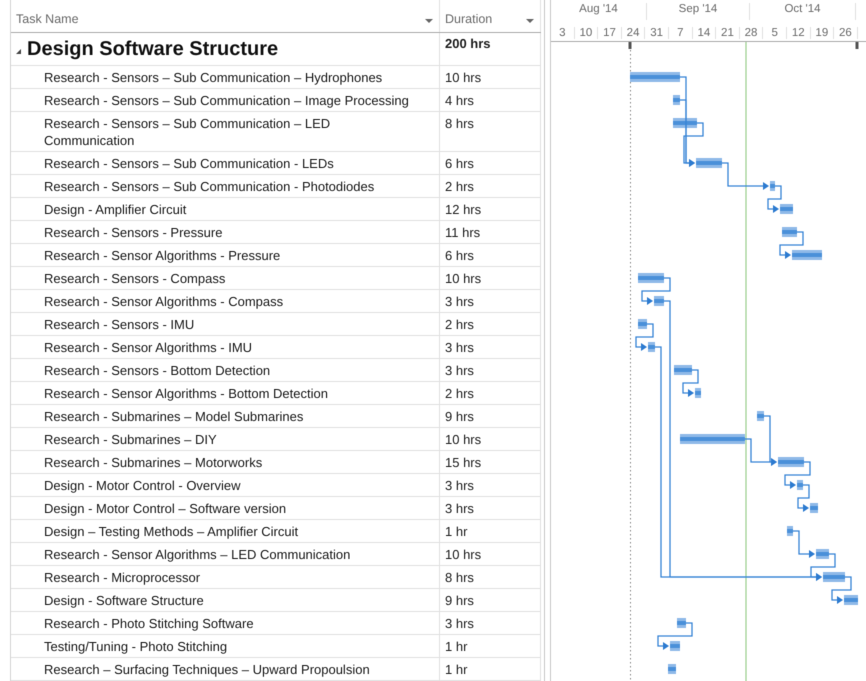 This screenshot has height=681, width=866. Describe the element at coordinates (798, 33) in the screenshot. I see `week-label: 12` at that location.